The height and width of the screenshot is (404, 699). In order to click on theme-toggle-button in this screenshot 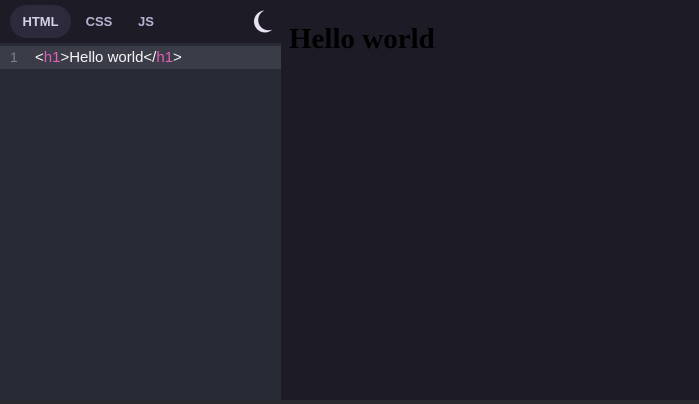, I will do `click(262, 21)`.